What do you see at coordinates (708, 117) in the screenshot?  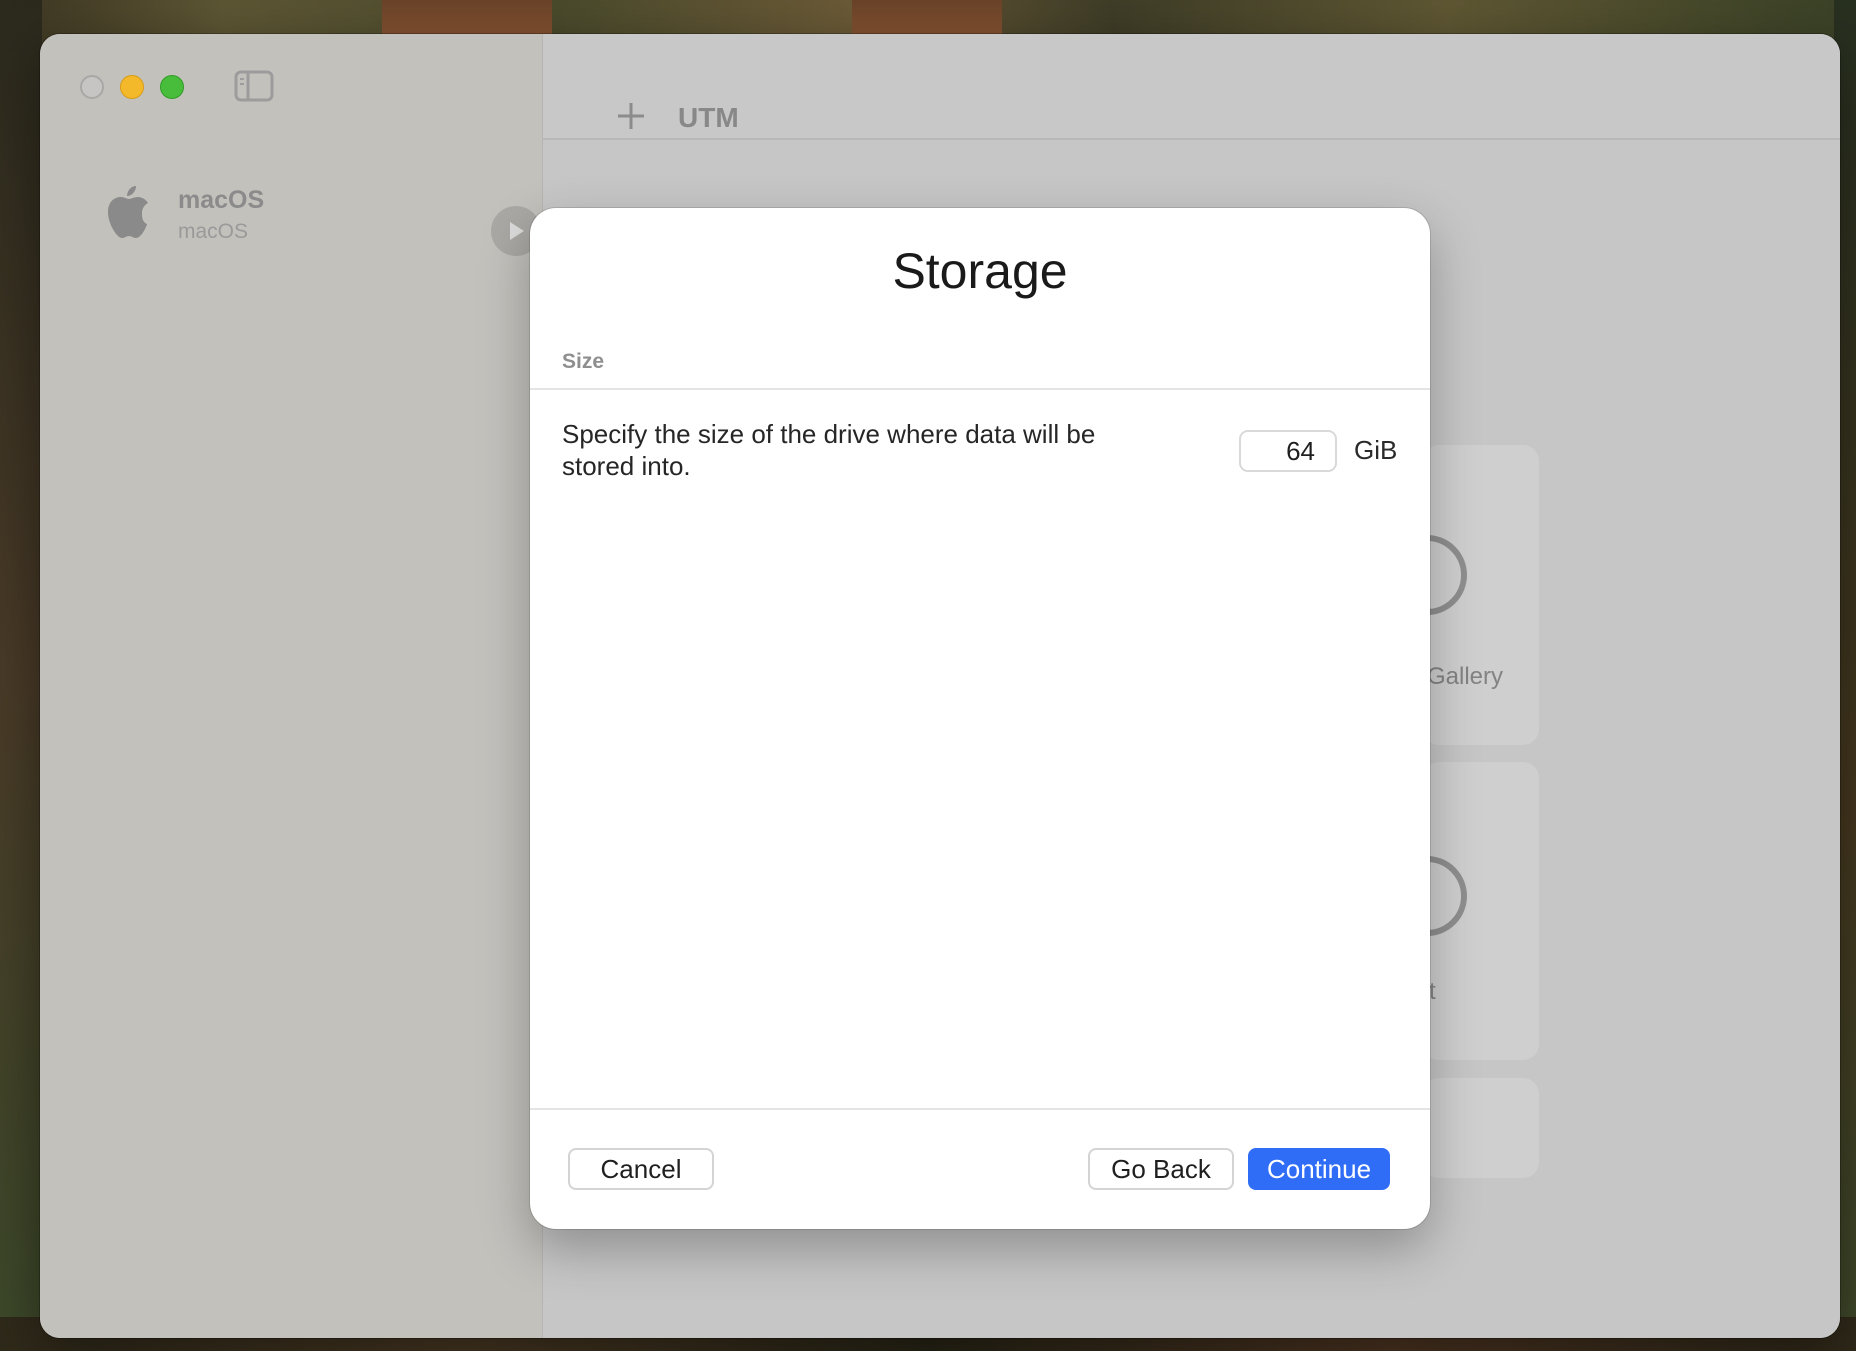 I see `app-title: UTM` at bounding box center [708, 117].